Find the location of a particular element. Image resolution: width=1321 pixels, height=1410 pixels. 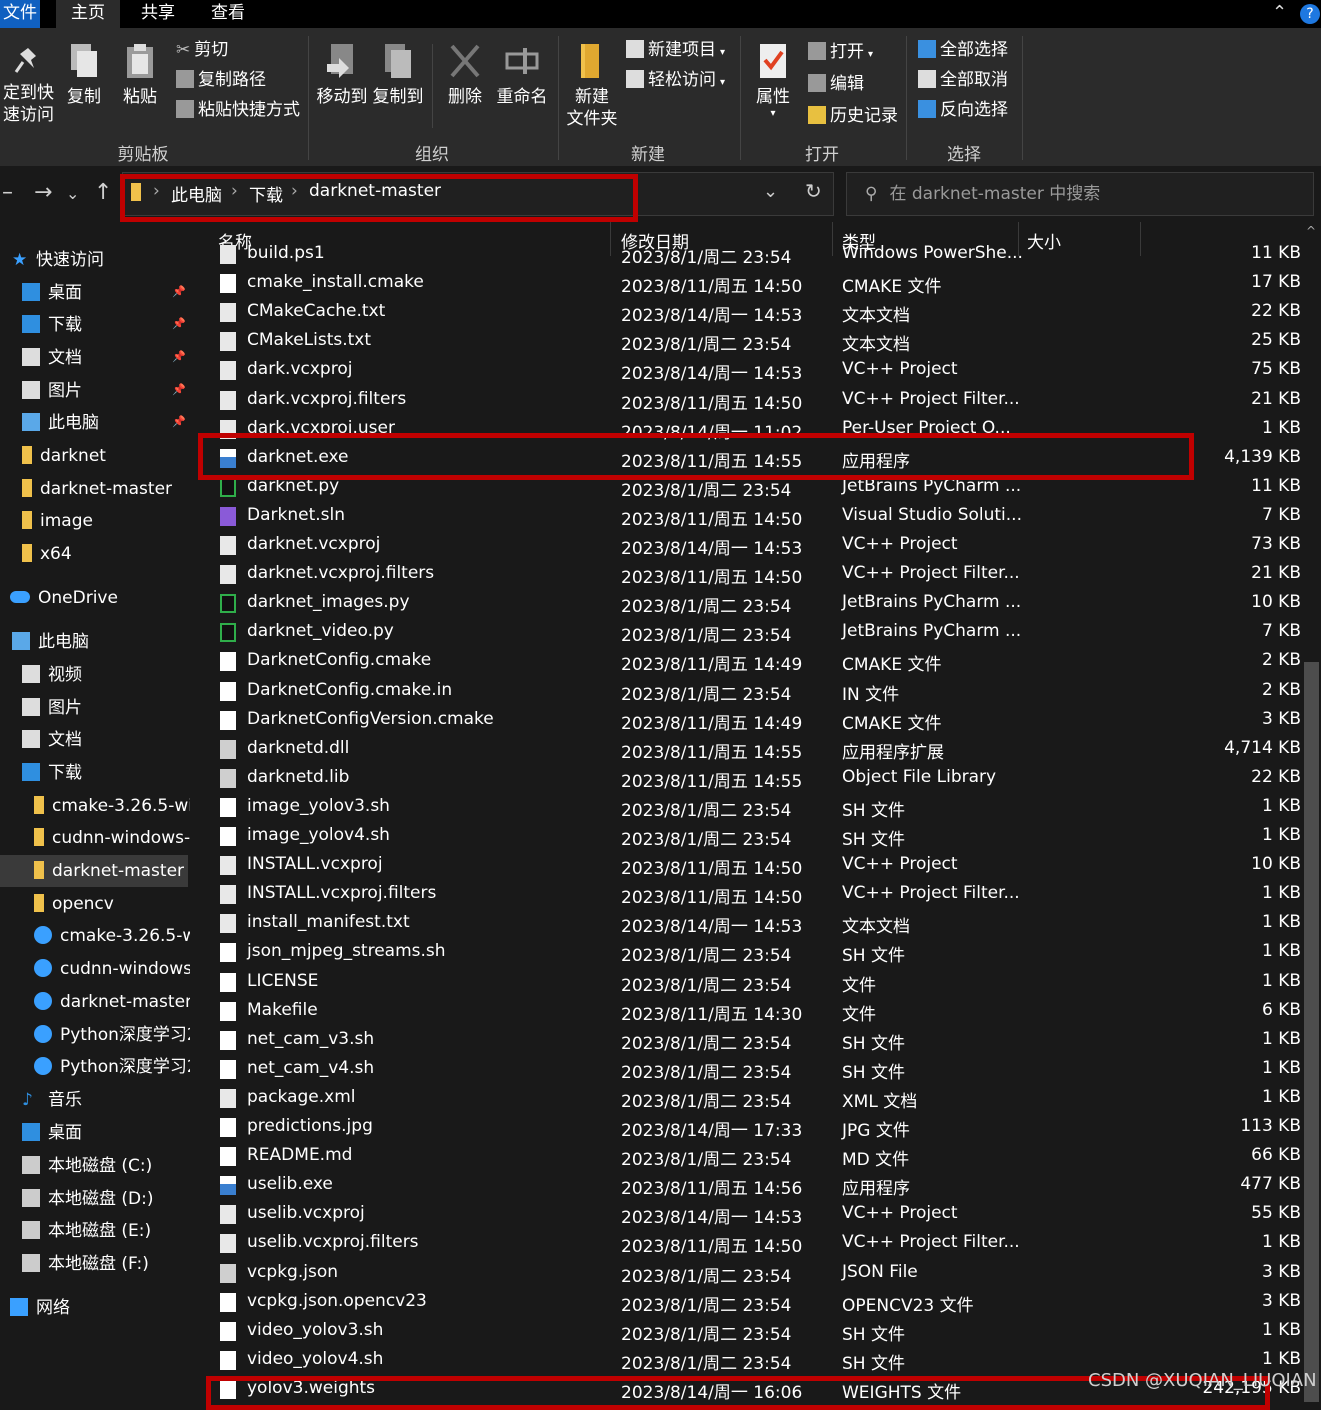

nav-item: ★ 快速访问 is located at coordinates (58, 260).